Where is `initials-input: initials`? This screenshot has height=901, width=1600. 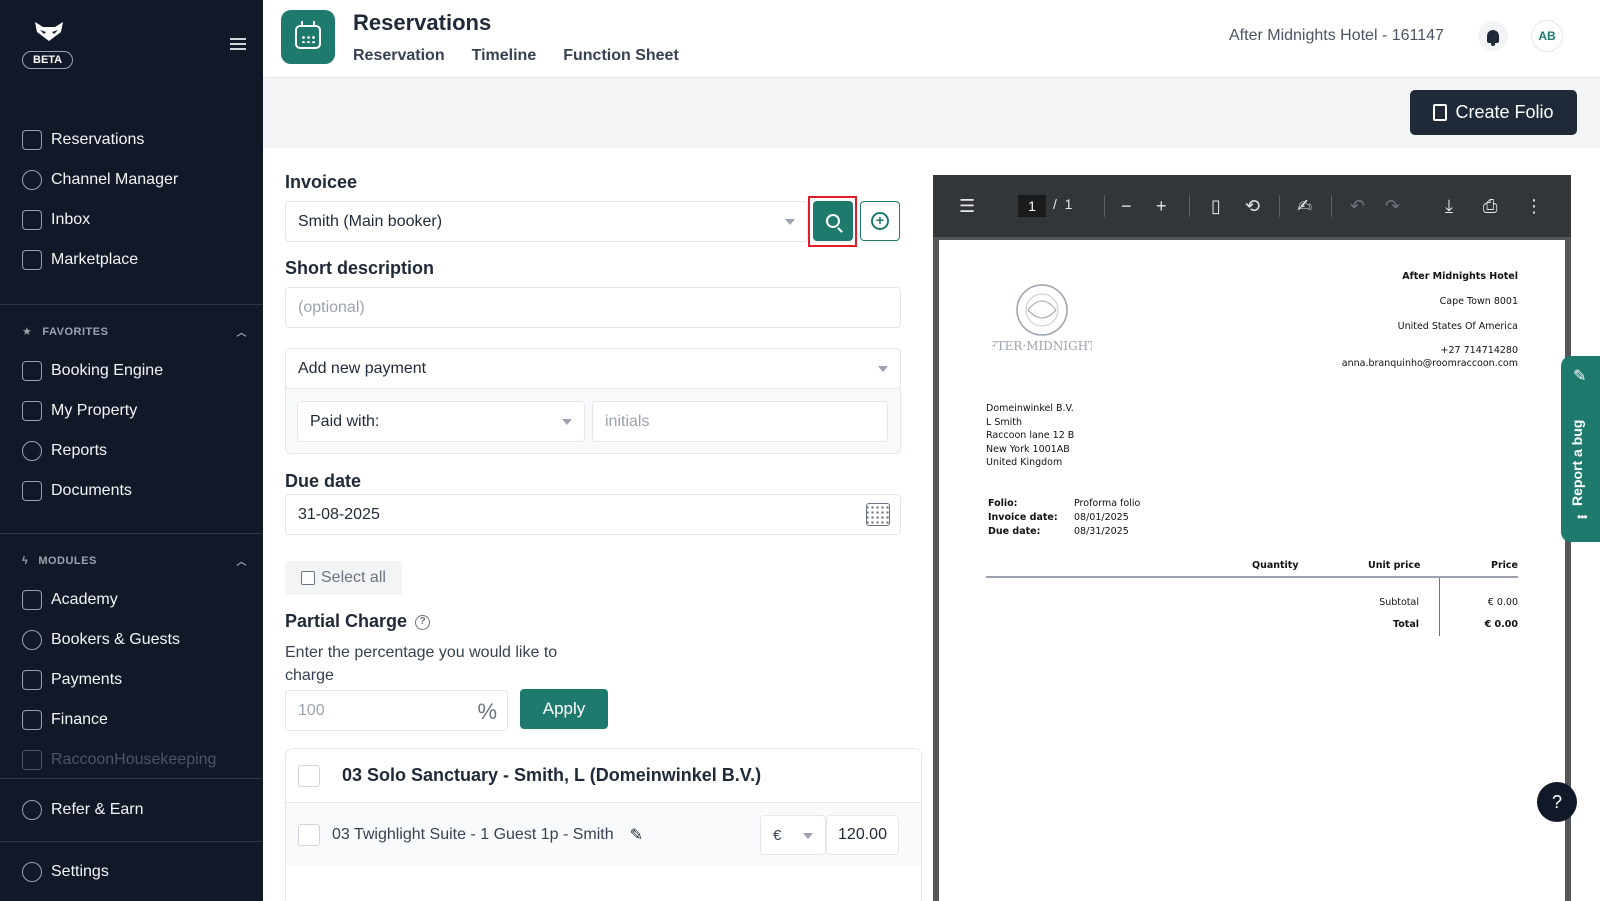 initials-input: initials is located at coordinates (740, 421).